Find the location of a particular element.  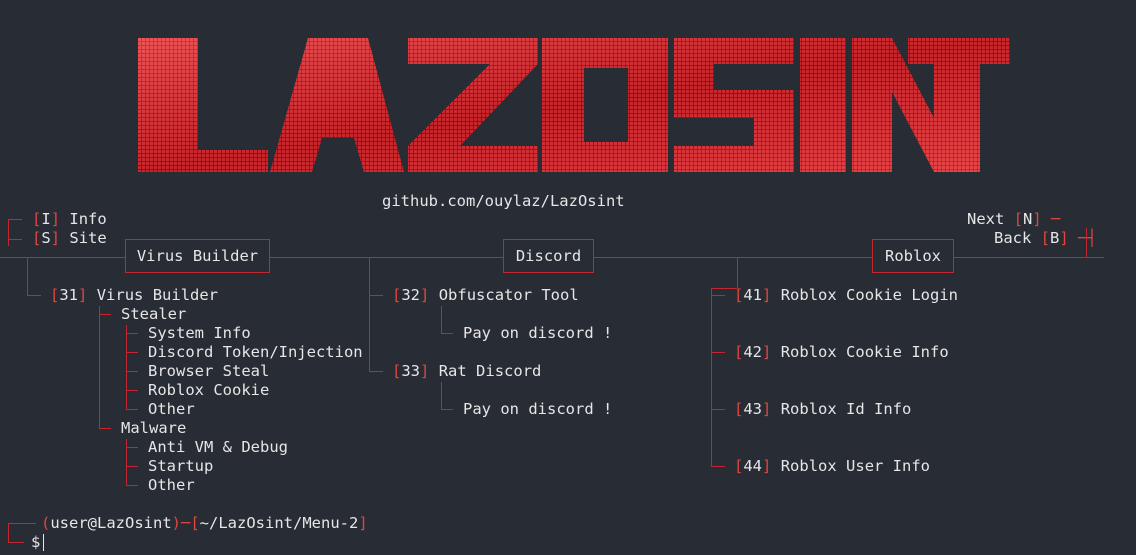

github-link: github.com/ouylaz/LazOsint is located at coordinates (503, 201).